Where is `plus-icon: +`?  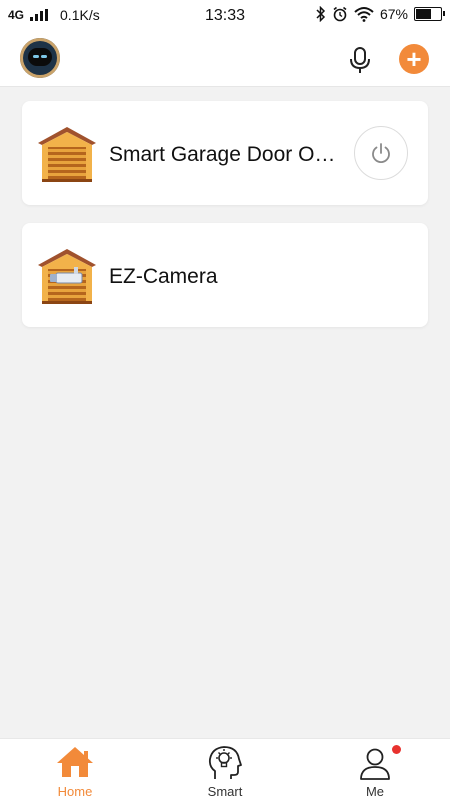
plus-icon: + is located at coordinates (414, 59).